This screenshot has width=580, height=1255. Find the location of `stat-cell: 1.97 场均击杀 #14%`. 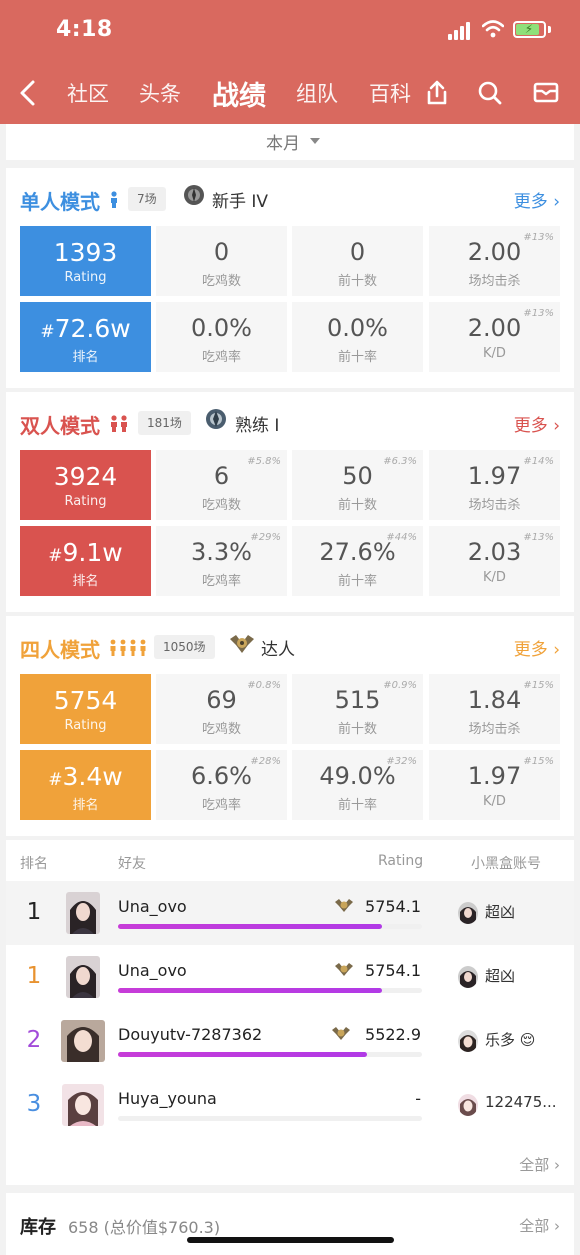

stat-cell: 1.97 场均击杀 #14% is located at coordinates (494, 485).